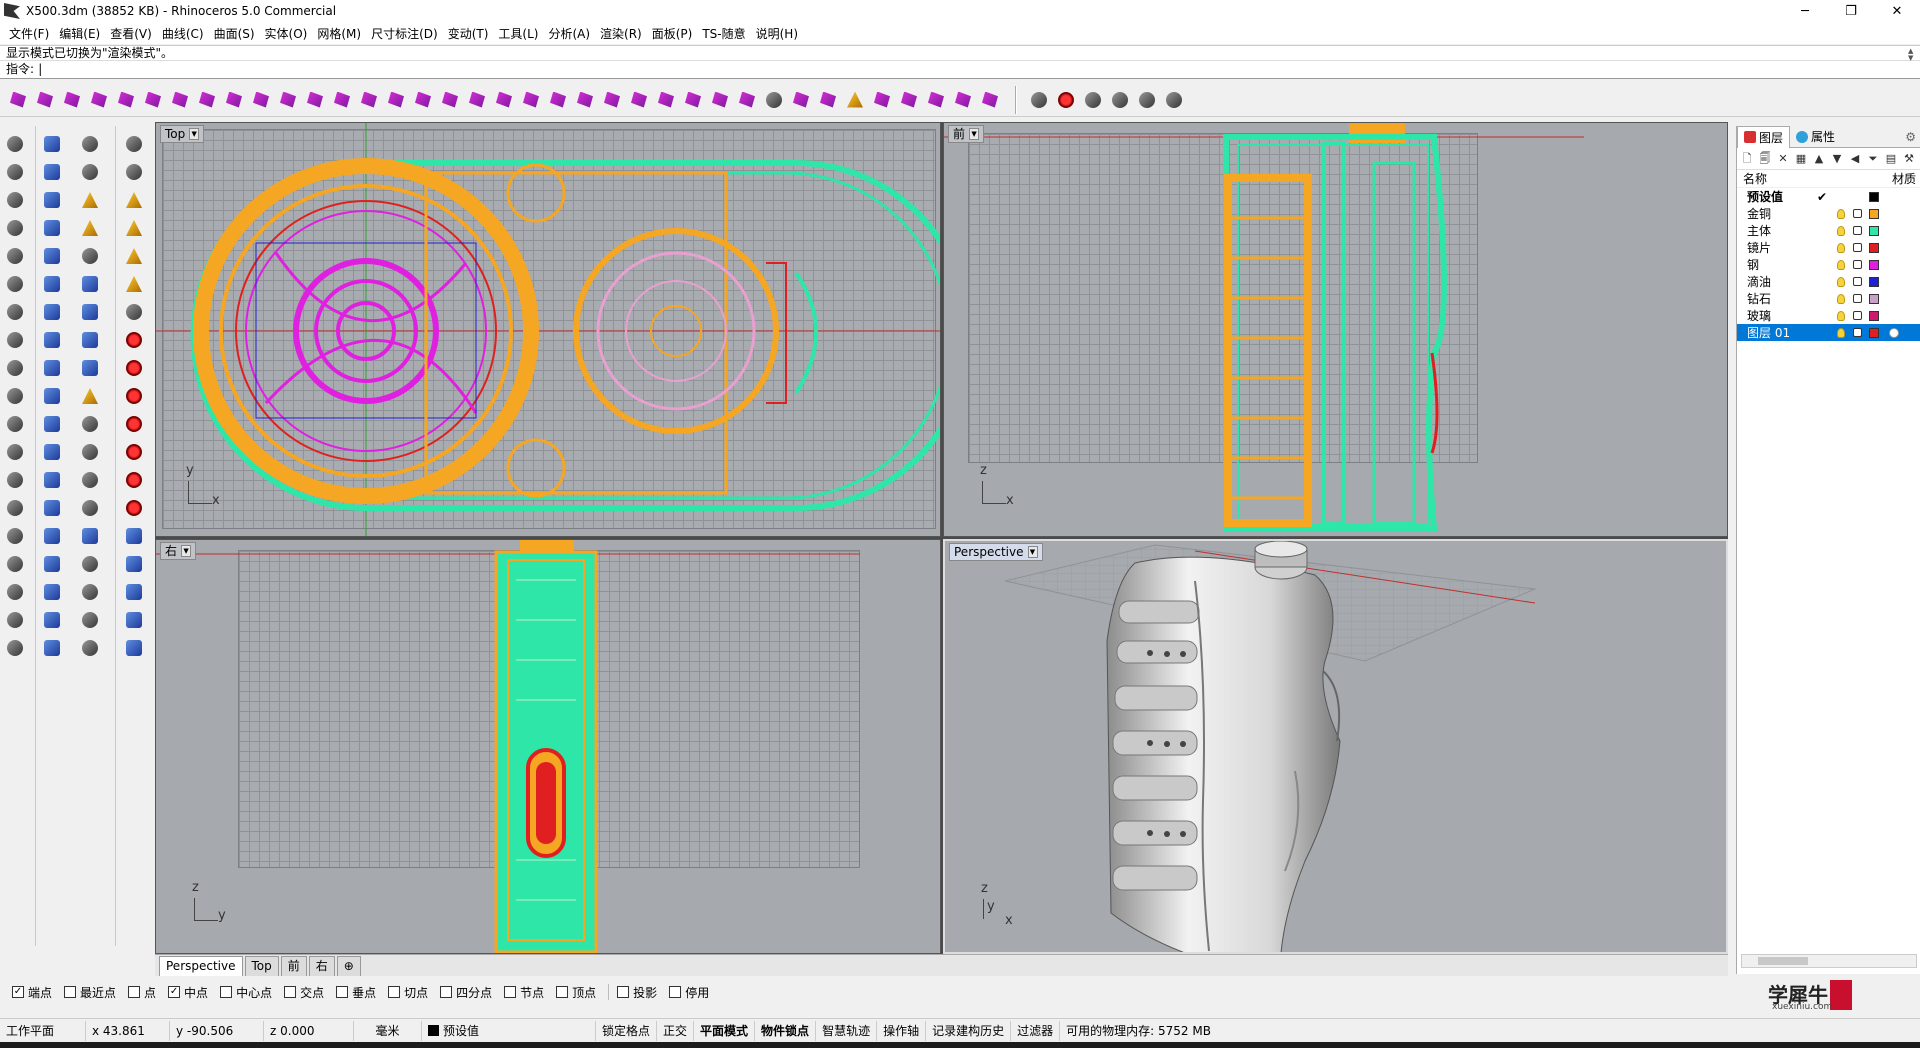 The width and height of the screenshot is (1920, 1048). Describe the element at coordinates (394, 992) in the screenshot. I see `checkbox-empty-icon` at that location.